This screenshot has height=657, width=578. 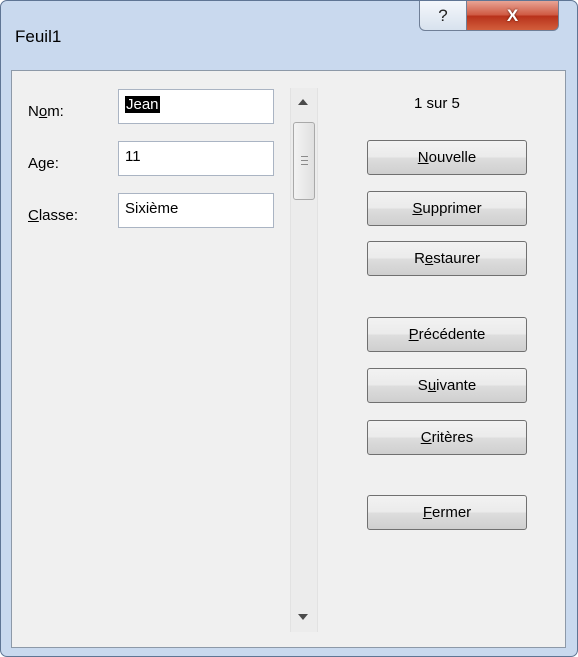 I want to click on age-label: Age:, so click(x=43, y=163).